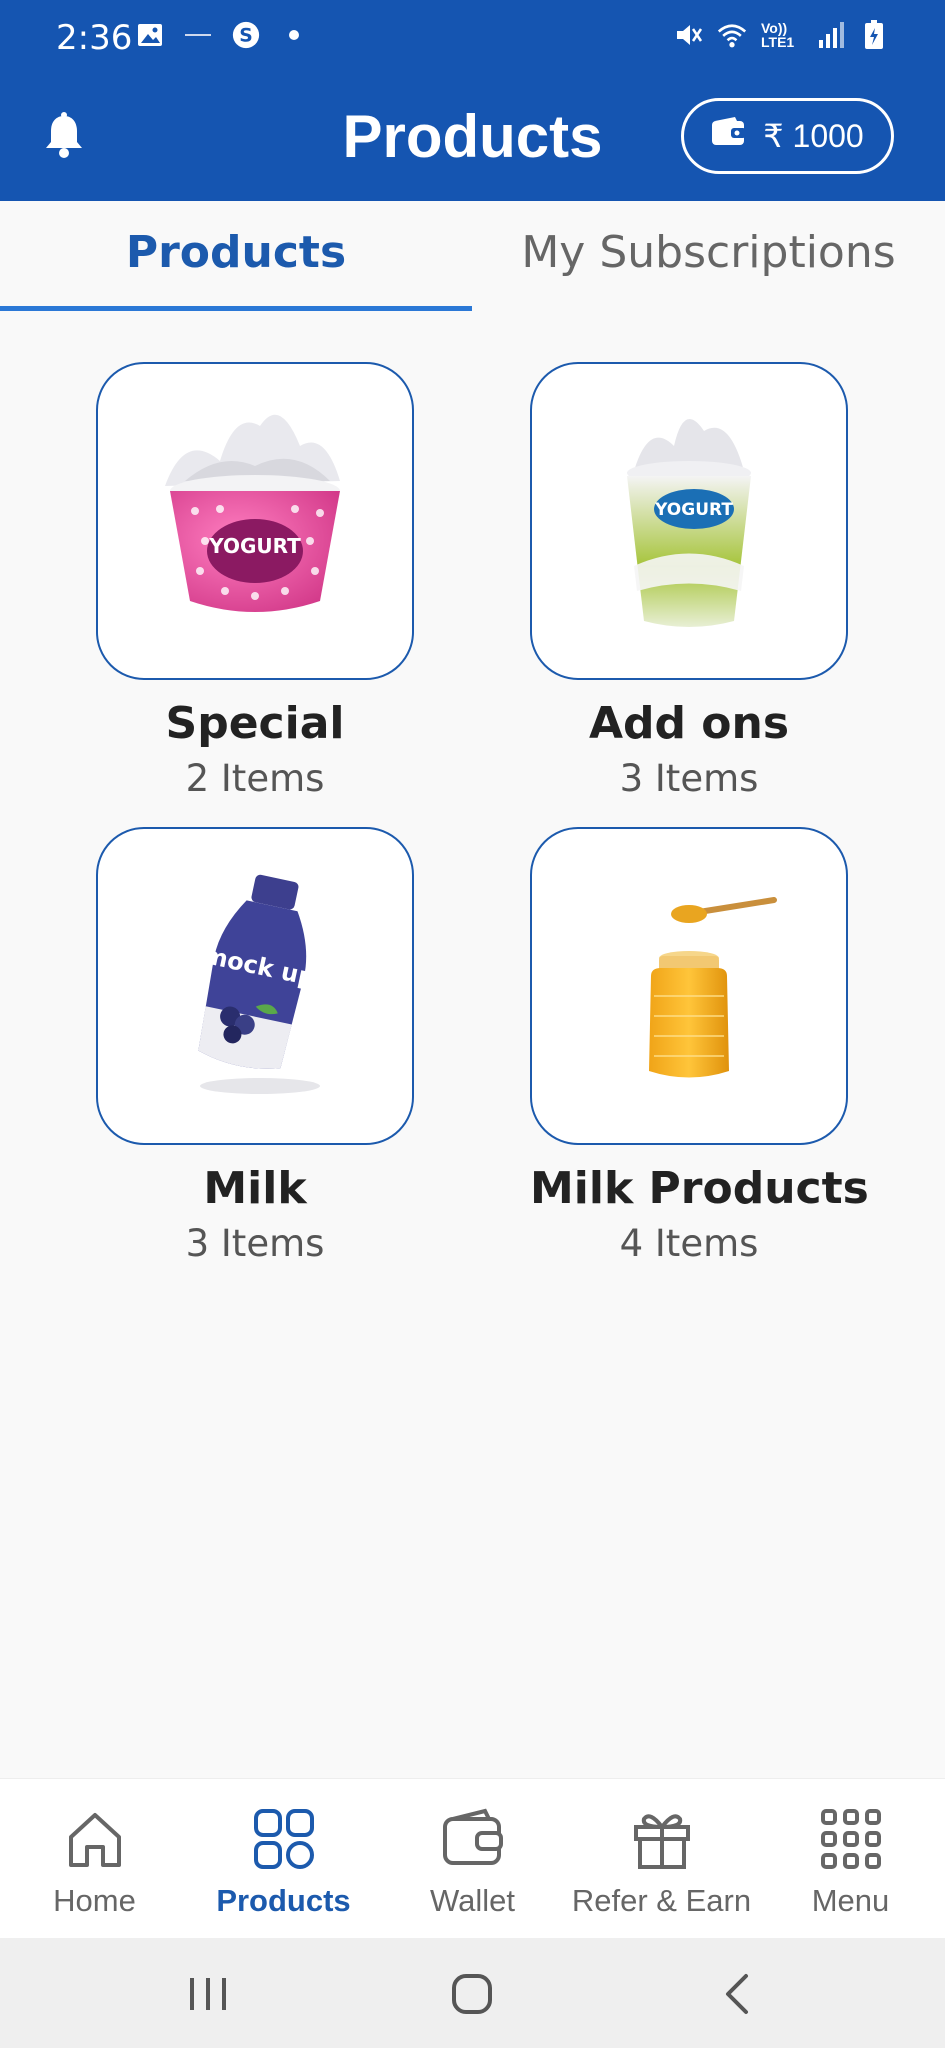  I want to click on green-yogurt-cup-image: YOGURT, so click(689, 523).